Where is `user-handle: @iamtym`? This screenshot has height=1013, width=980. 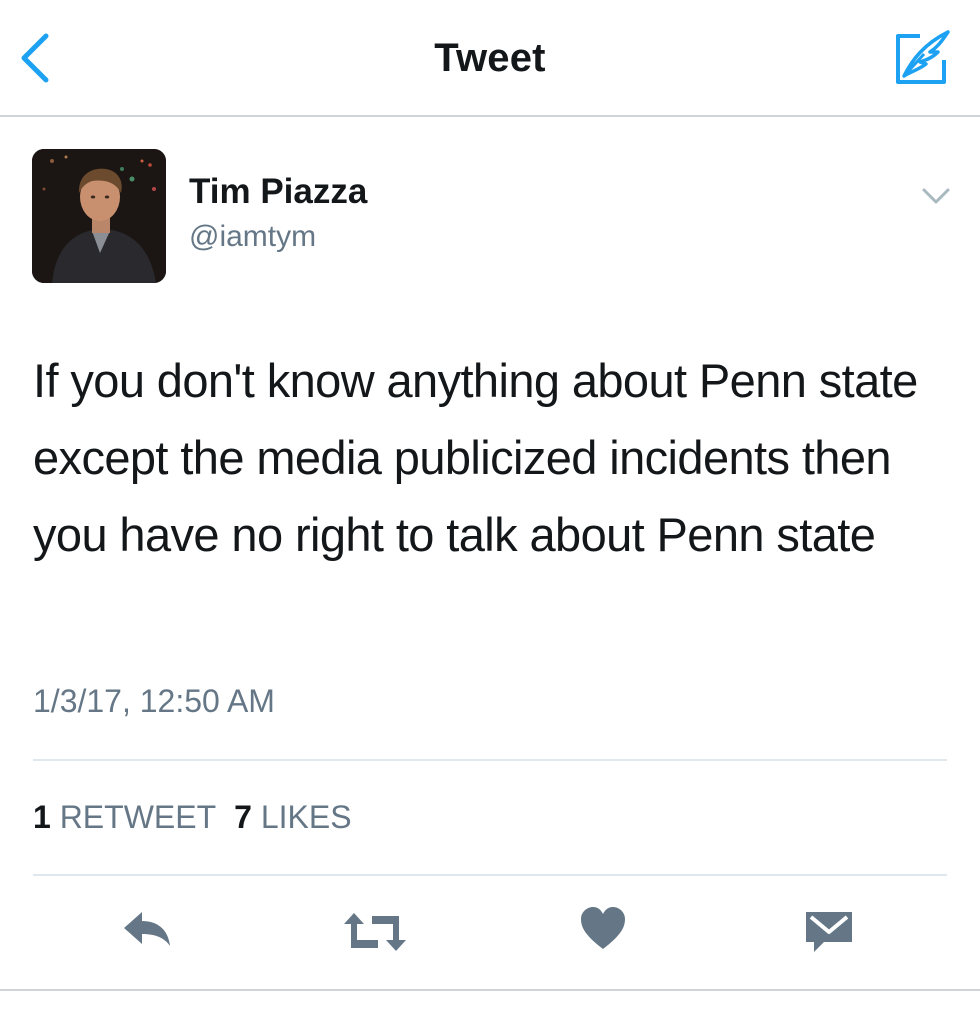
user-handle: @iamtym is located at coordinates (252, 237).